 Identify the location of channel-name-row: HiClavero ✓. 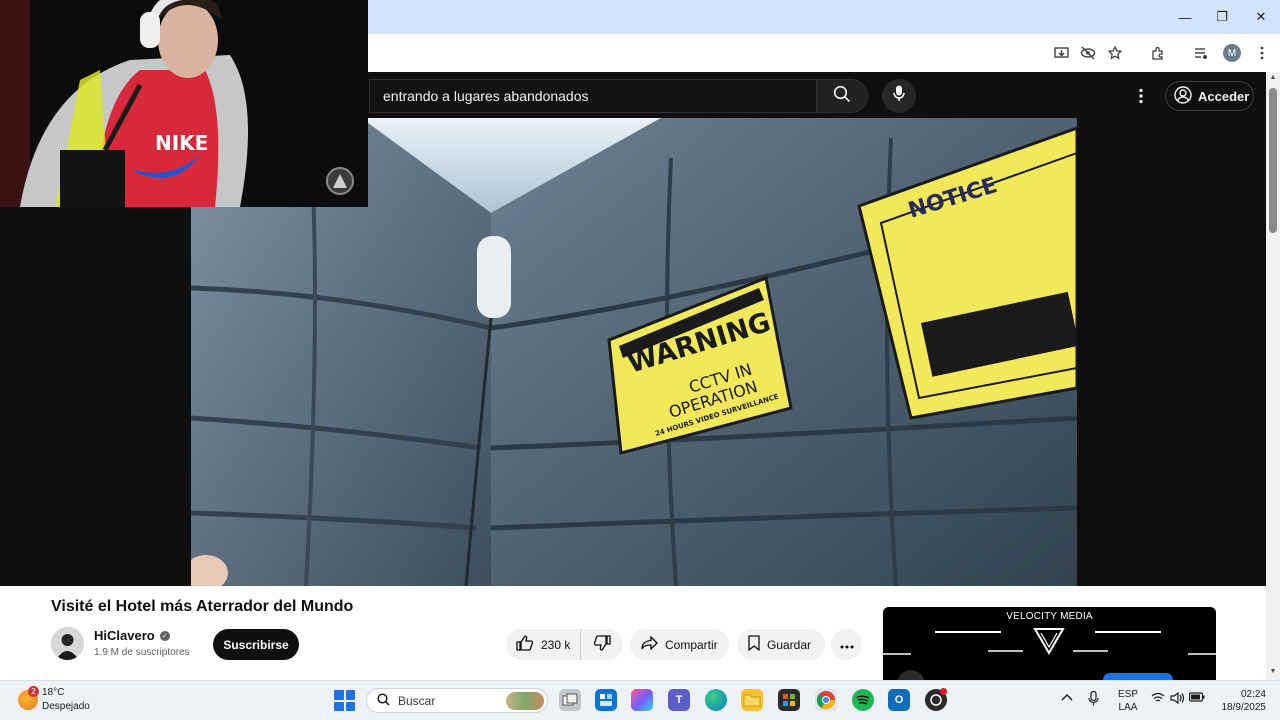
(132, 635).